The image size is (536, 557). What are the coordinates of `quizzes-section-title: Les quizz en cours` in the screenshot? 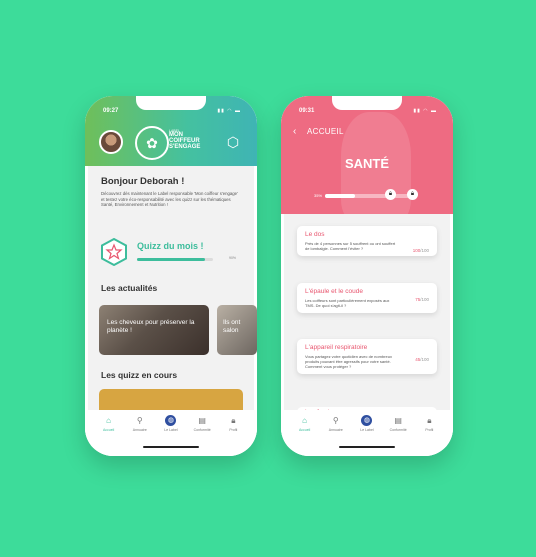 It's located at (139, 375).